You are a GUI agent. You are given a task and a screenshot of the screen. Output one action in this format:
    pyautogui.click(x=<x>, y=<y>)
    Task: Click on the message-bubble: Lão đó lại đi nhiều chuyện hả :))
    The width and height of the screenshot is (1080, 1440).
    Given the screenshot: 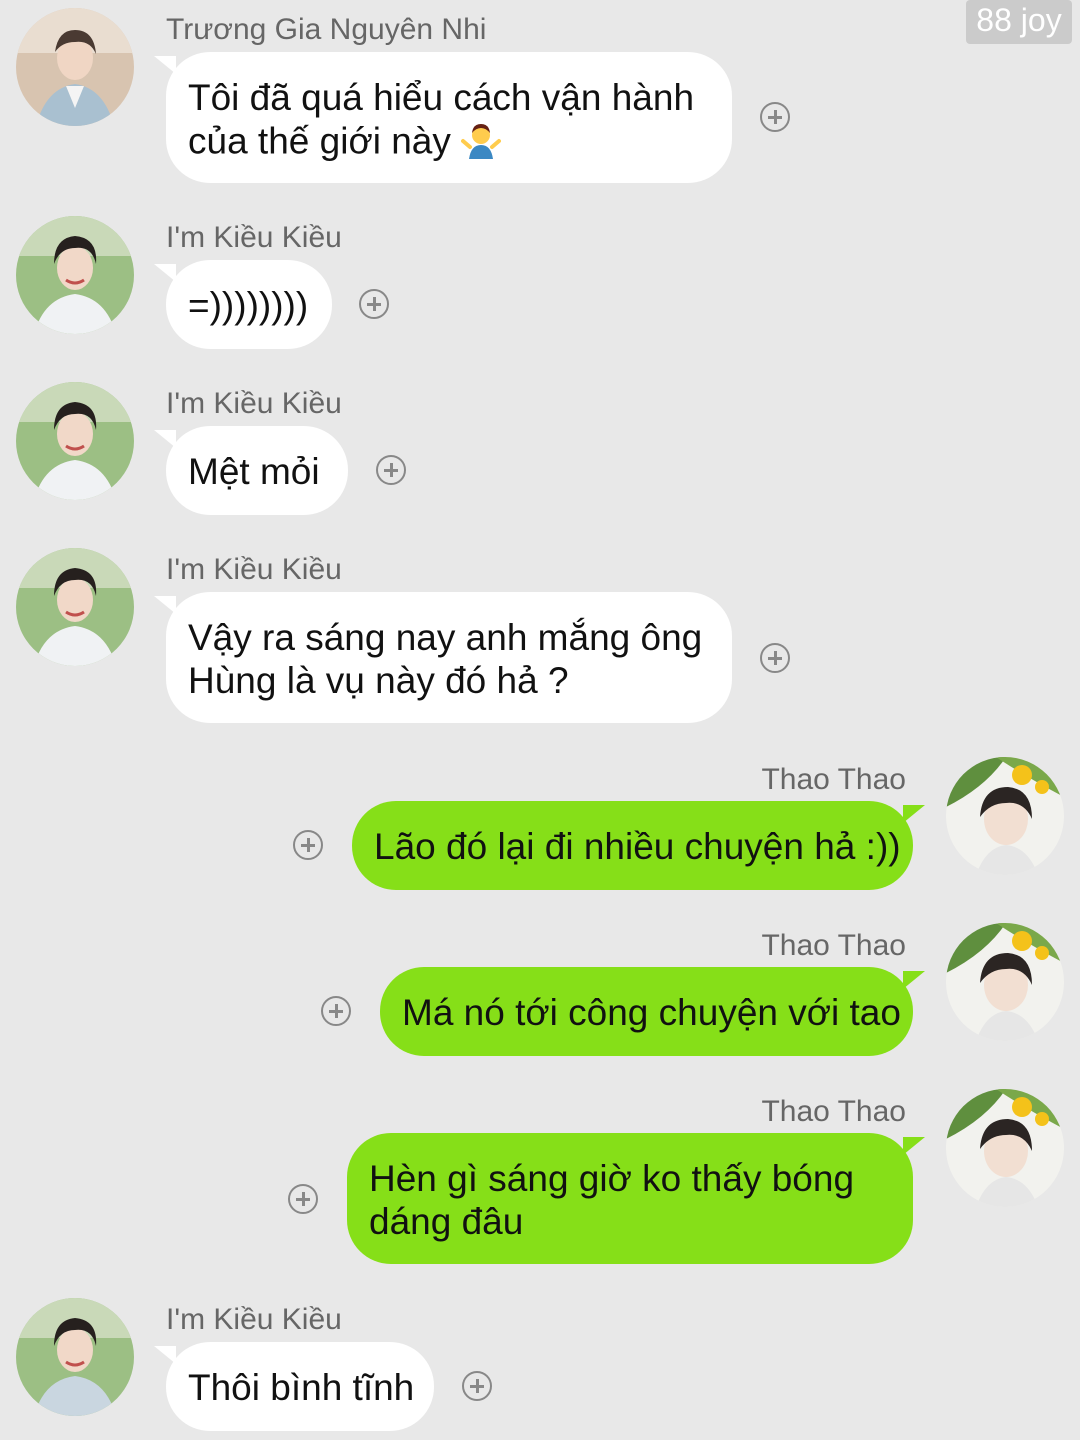 What is the action you would take?
    pyautogui.click(x=638, y=845)
    